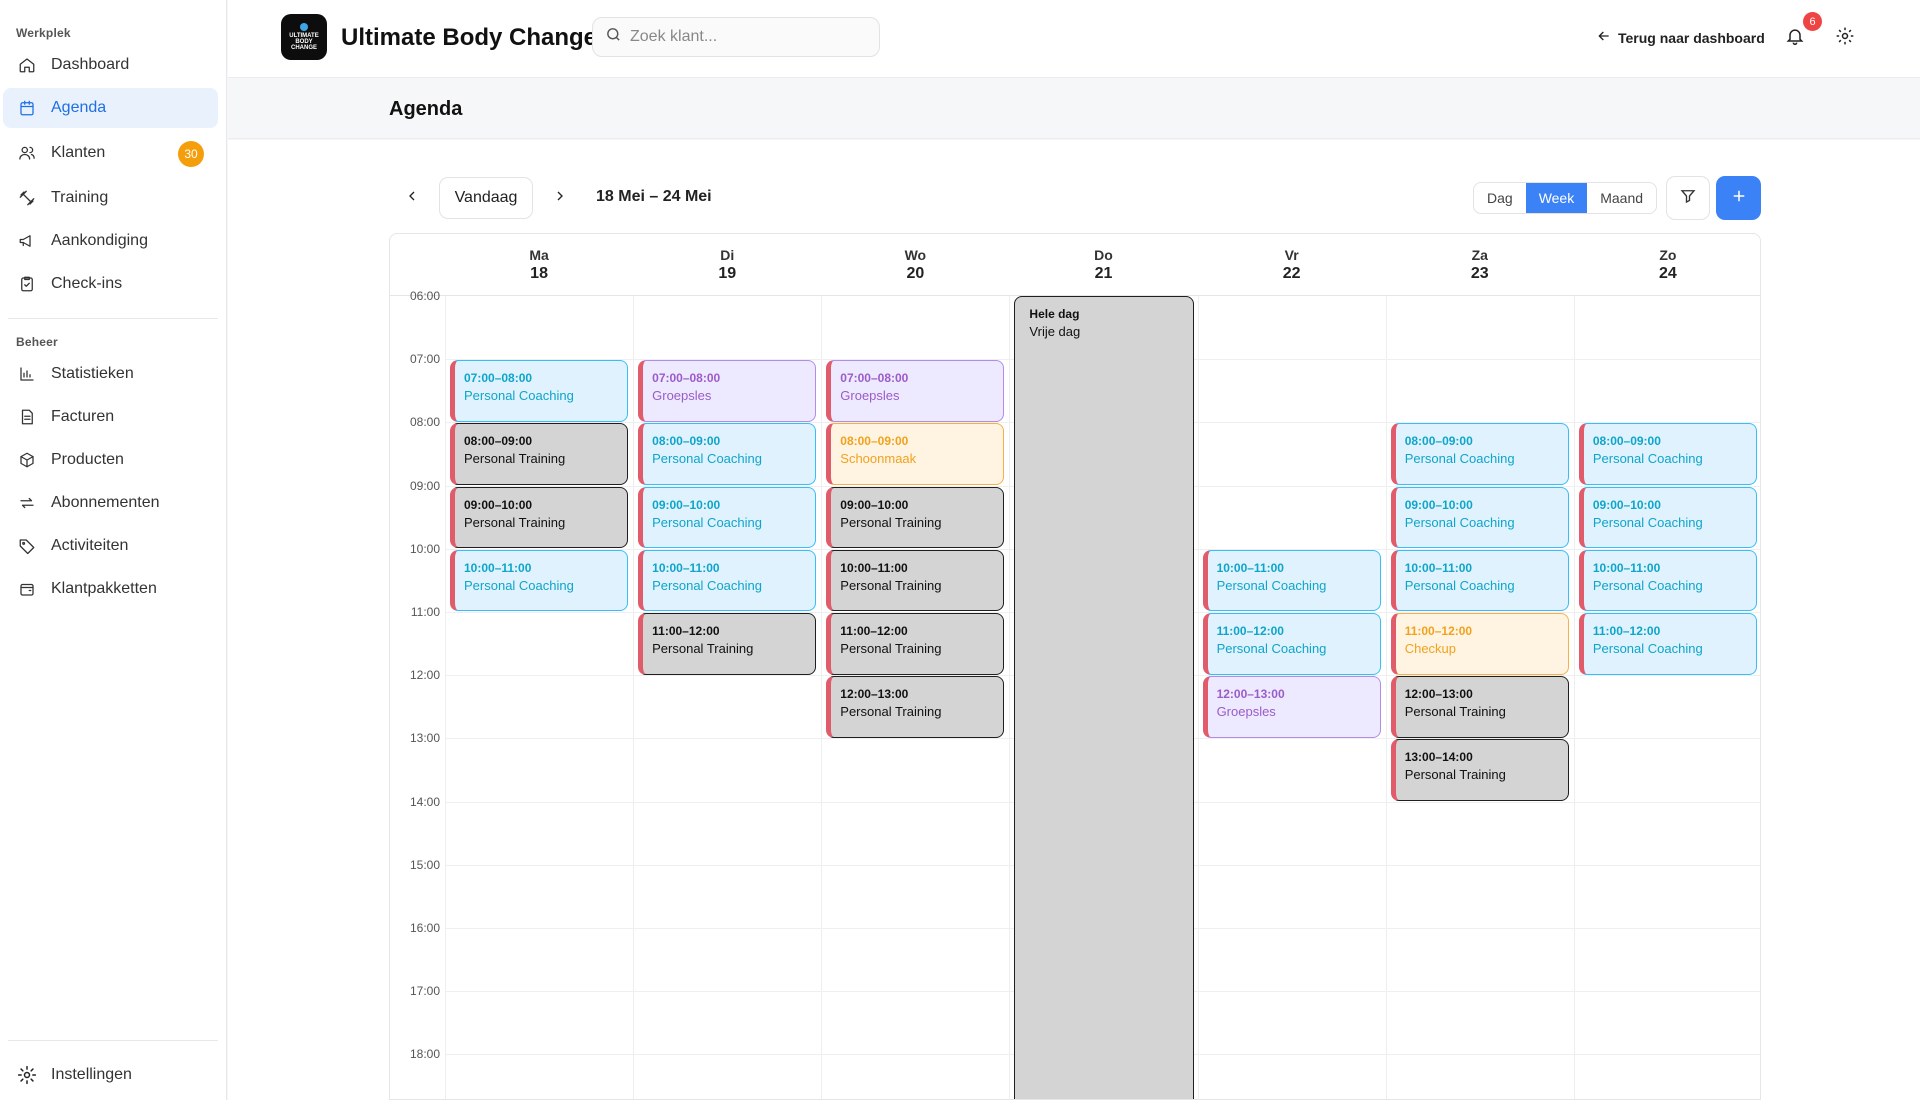 This screenshot has height=1100, width=1920. Describe the element at coordinates (304, 42) in the screenshot. I see `logo-text: ULTIMATE BODY CHANGE` at that location.